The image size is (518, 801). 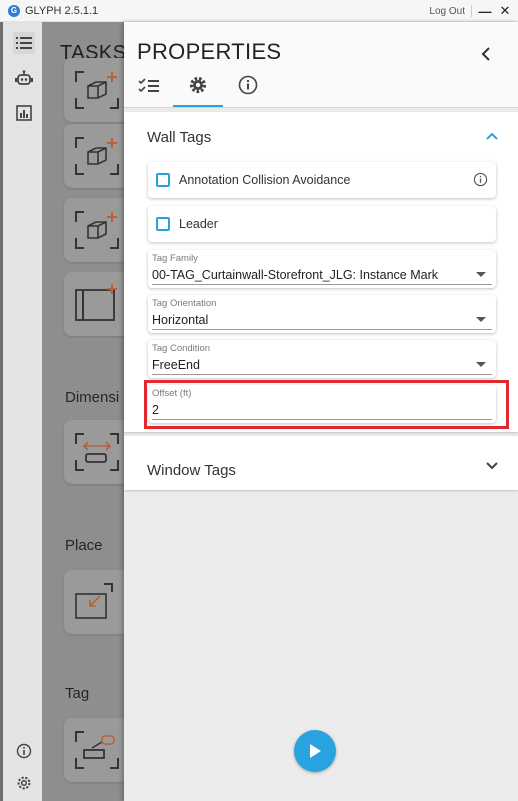 I want to click on app-title: GLYPH 2.5.1.1, so click(x=62, y=10).